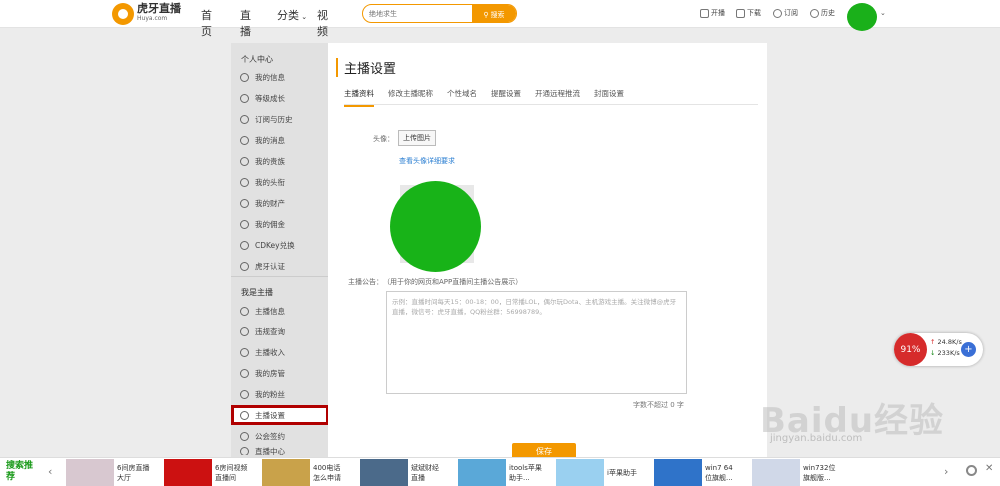 The image size is (1000, 486). What do you see at coordinates (270, 224) in the screenshot?
I see `sidebar-item-label: 我的佣金` at bounding box center [270, 224].